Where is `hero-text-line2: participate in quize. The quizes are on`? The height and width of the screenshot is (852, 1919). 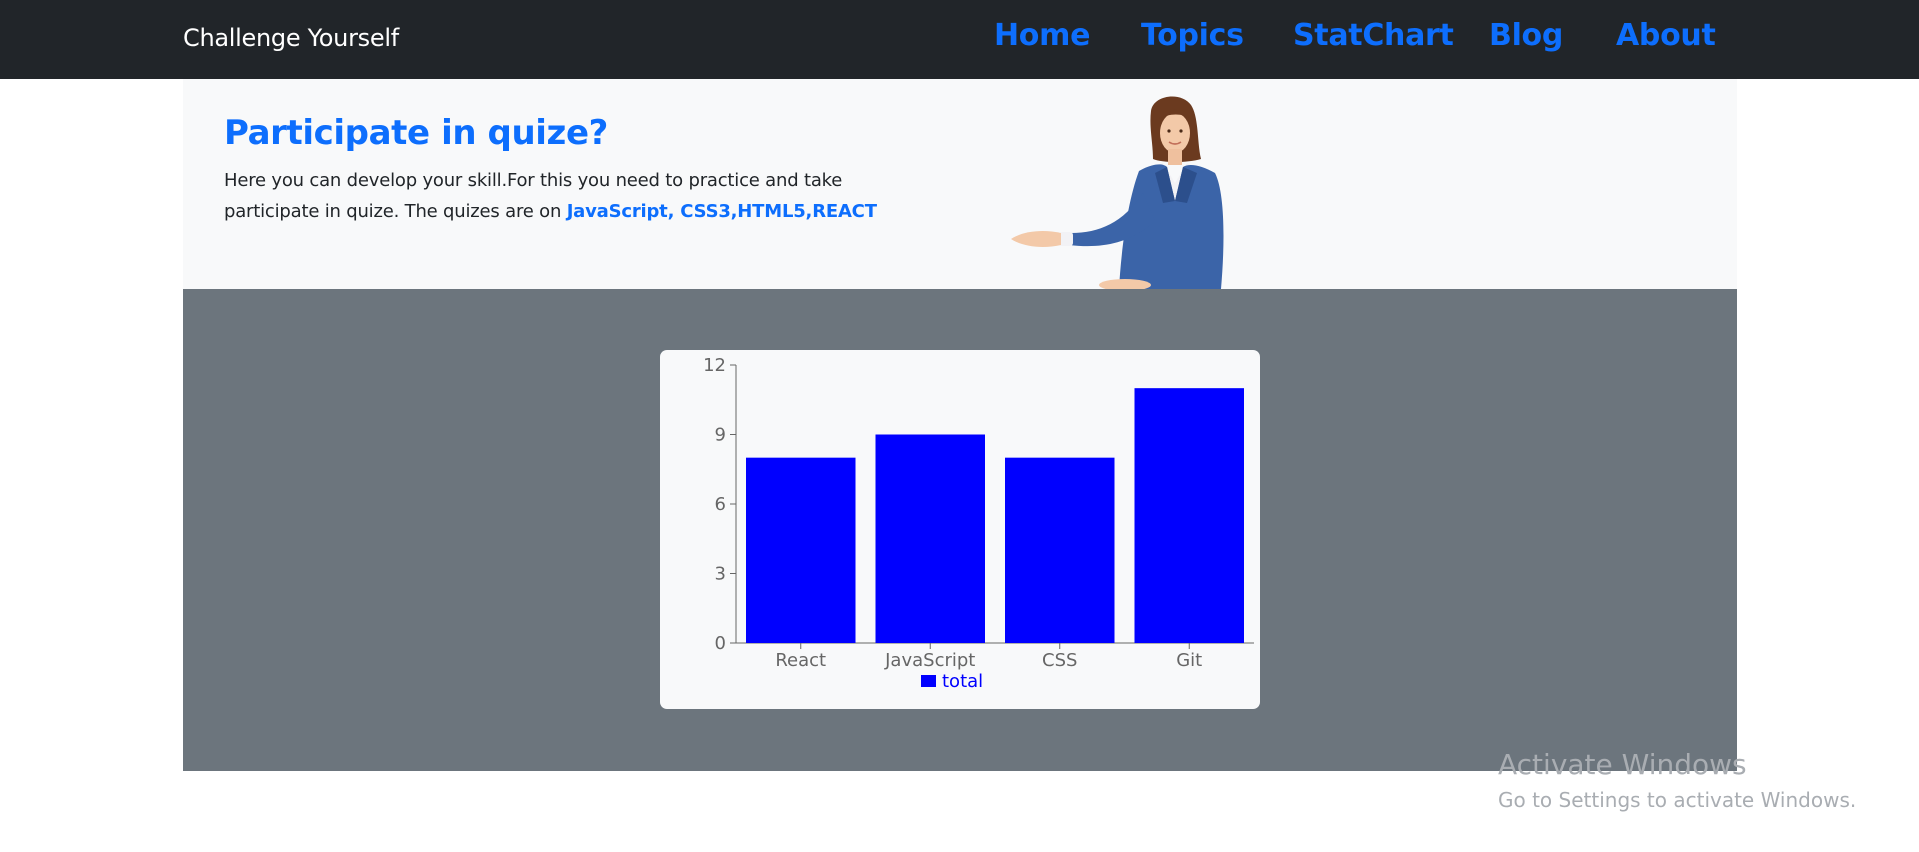
hero-text-line2: participate in quize. The quizes are on is located at coordinates (395, 211).